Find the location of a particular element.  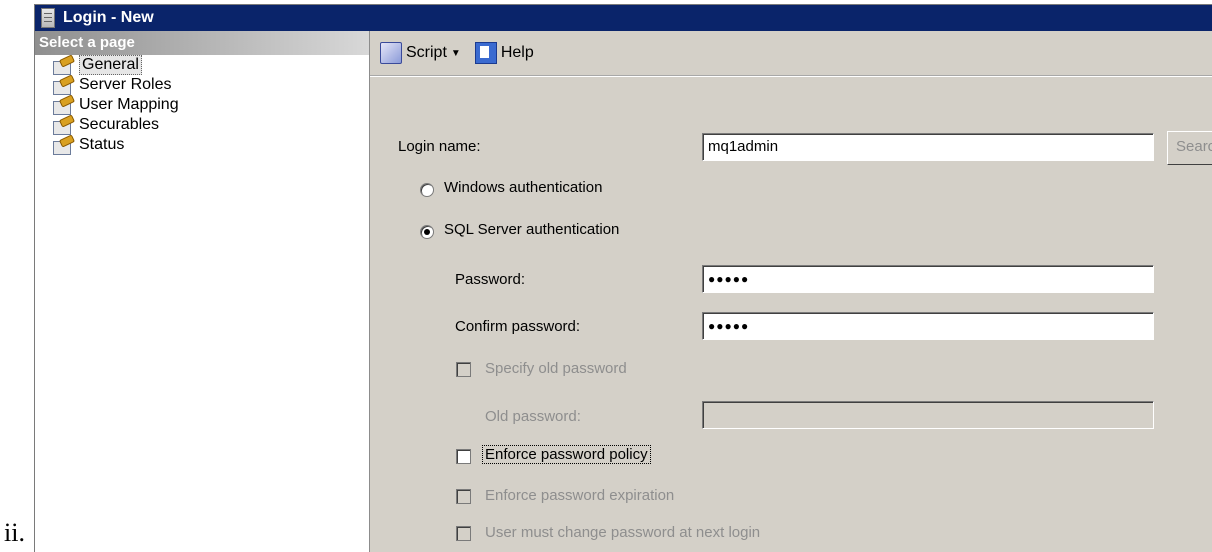

old-password-input is located at coordinates (928, 415).